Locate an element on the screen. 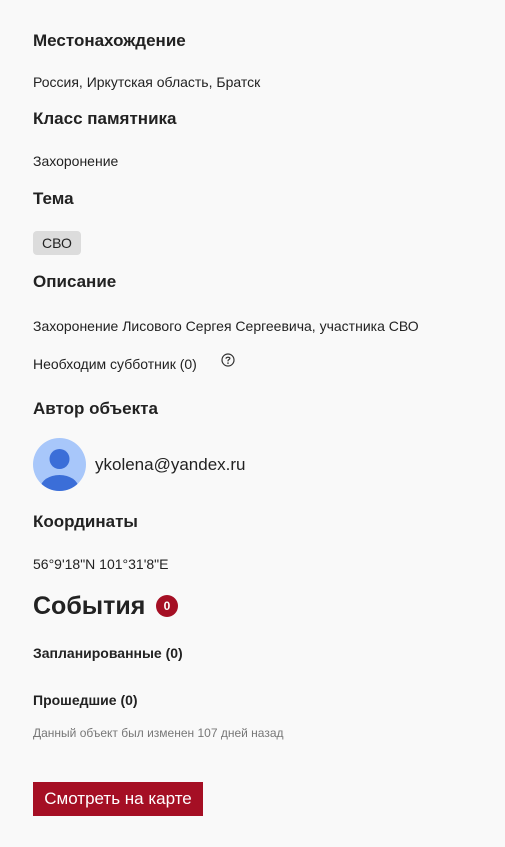 The image size is (505, 847). coordinates-value: 56°9'18"N 101°31'8"E is located at coordinates (101, 564).